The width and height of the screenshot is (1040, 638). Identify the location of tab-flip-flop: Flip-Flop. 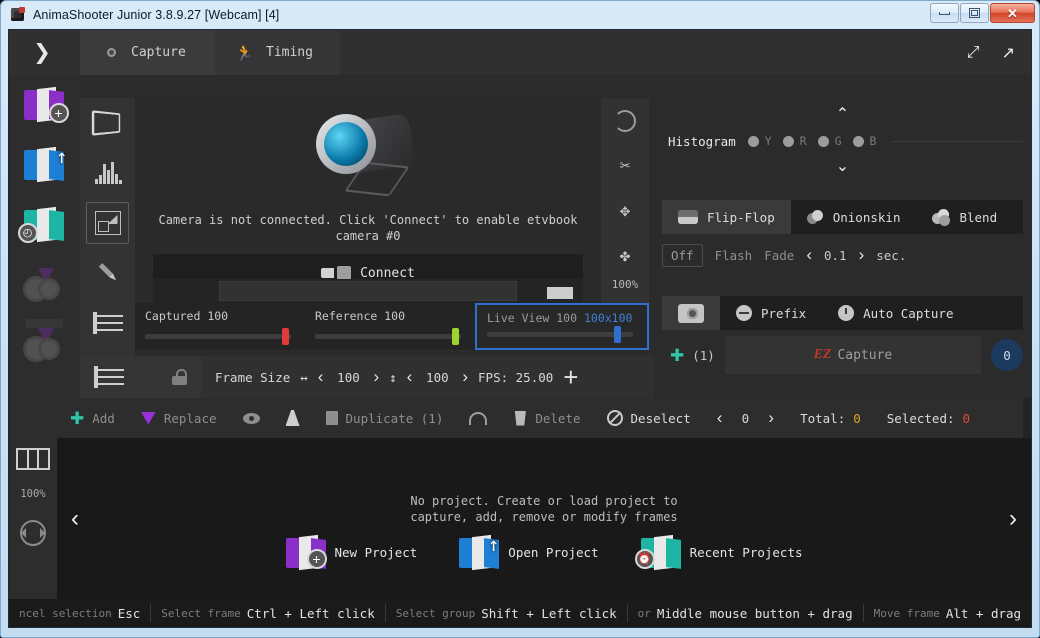
(726, 217).